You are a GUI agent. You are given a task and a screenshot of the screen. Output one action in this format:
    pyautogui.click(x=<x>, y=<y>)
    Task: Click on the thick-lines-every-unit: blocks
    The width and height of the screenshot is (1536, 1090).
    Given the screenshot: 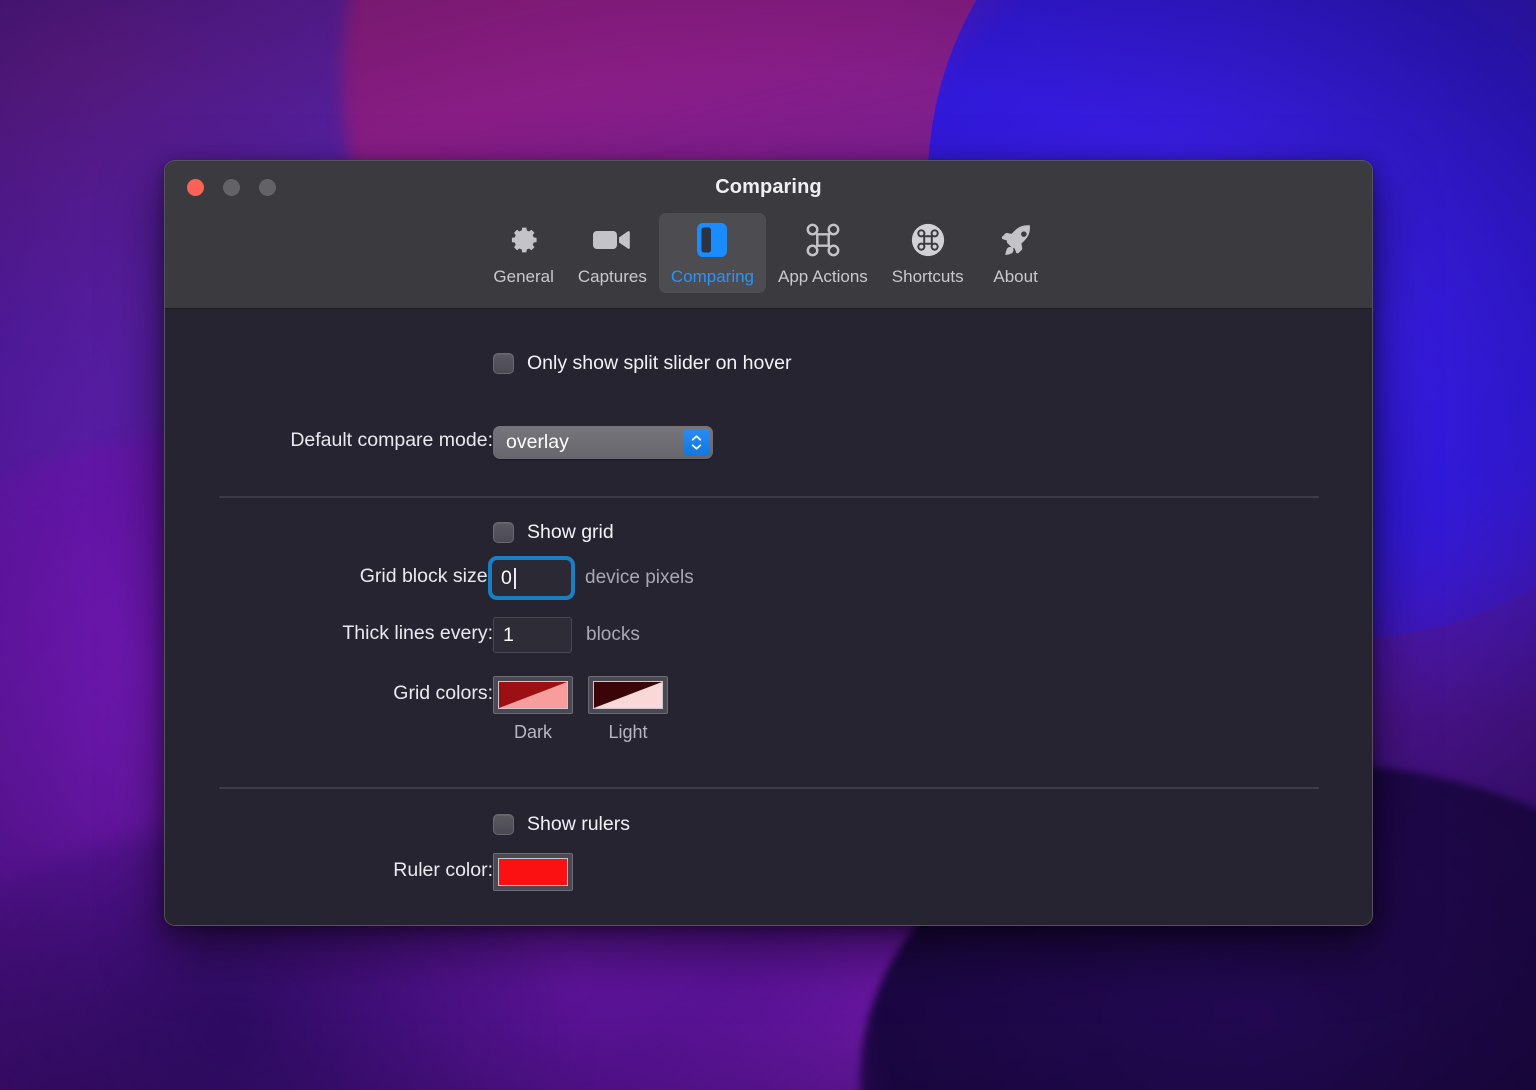 What is the action you would take?
    pyautogui.click(x=613, y=634)
    